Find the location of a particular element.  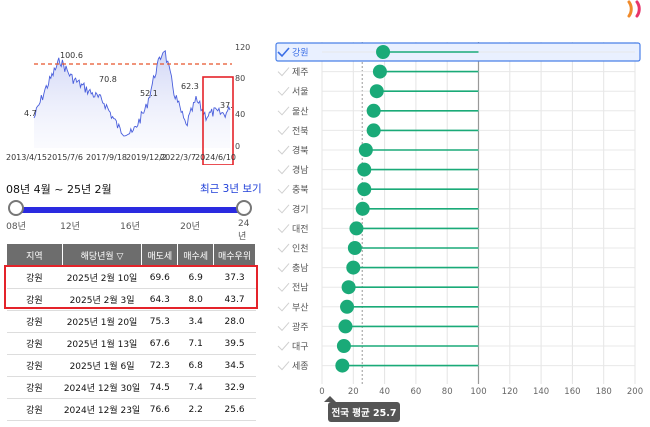

row-buy: 3.4 is located at coordinates (195, 321).